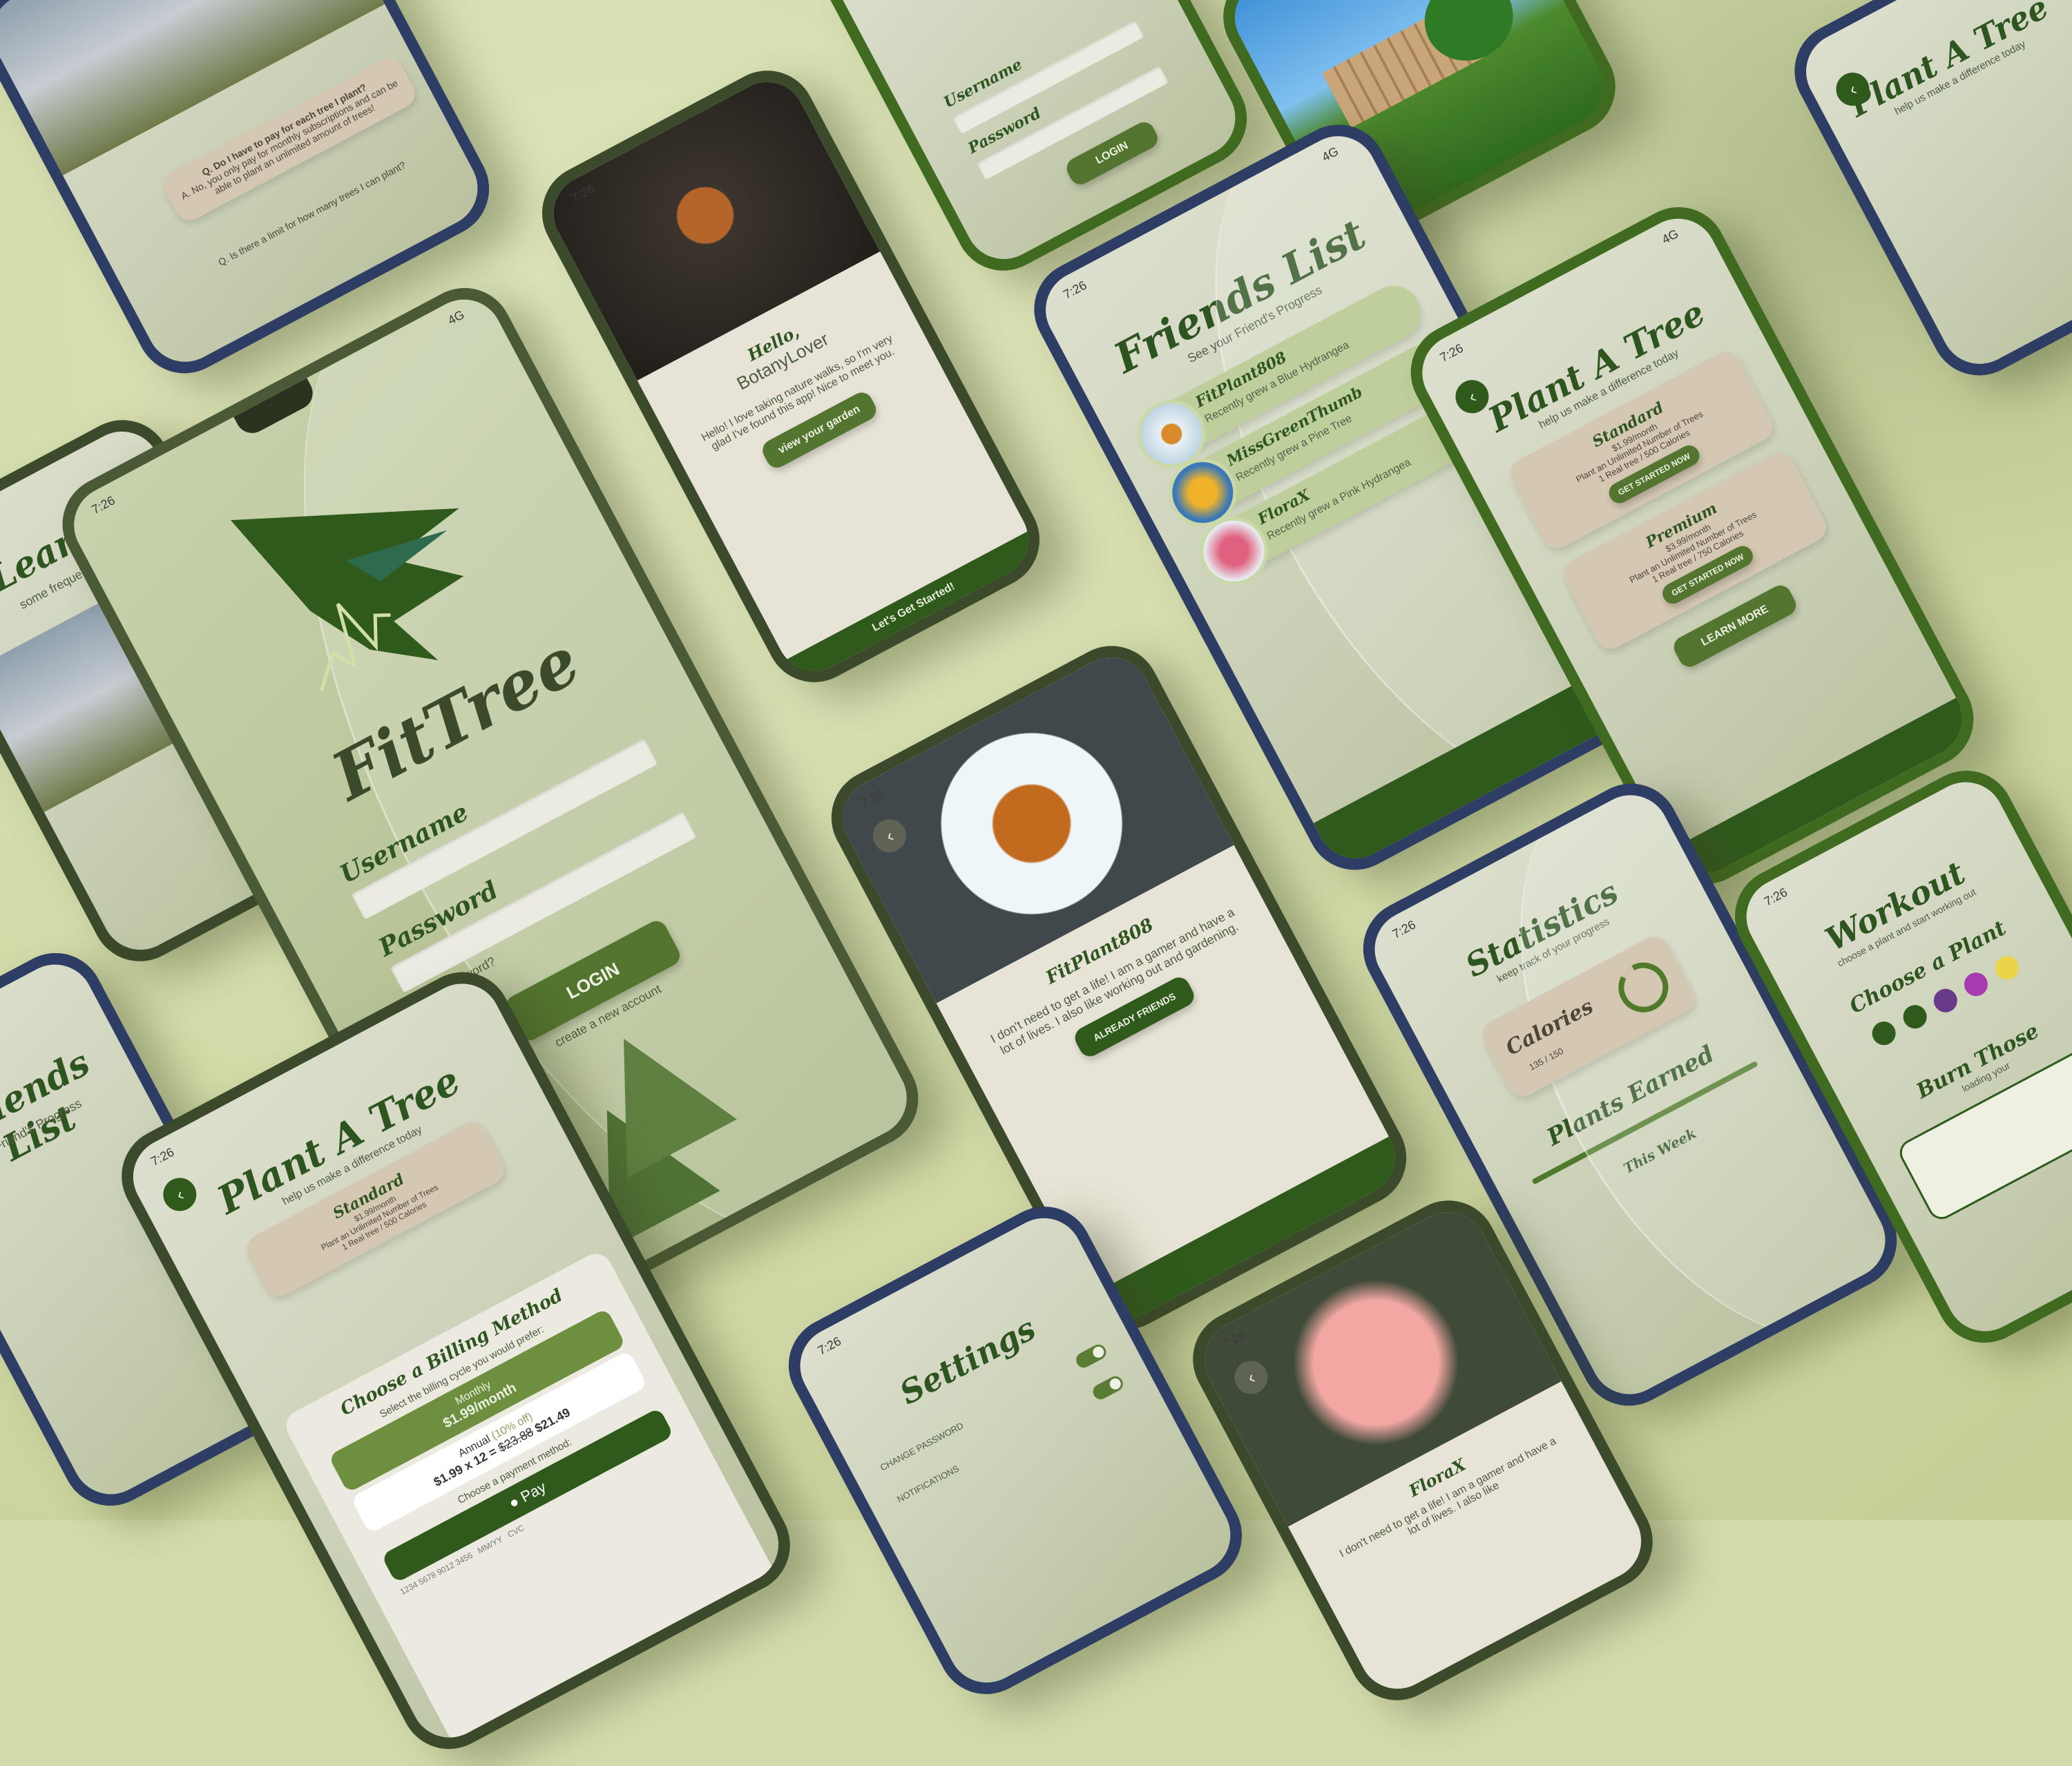 Image resolution: width=2072 pixels, height=1766 pixels. I want to click on status-time-8: 7:26, so click(162, 1156).